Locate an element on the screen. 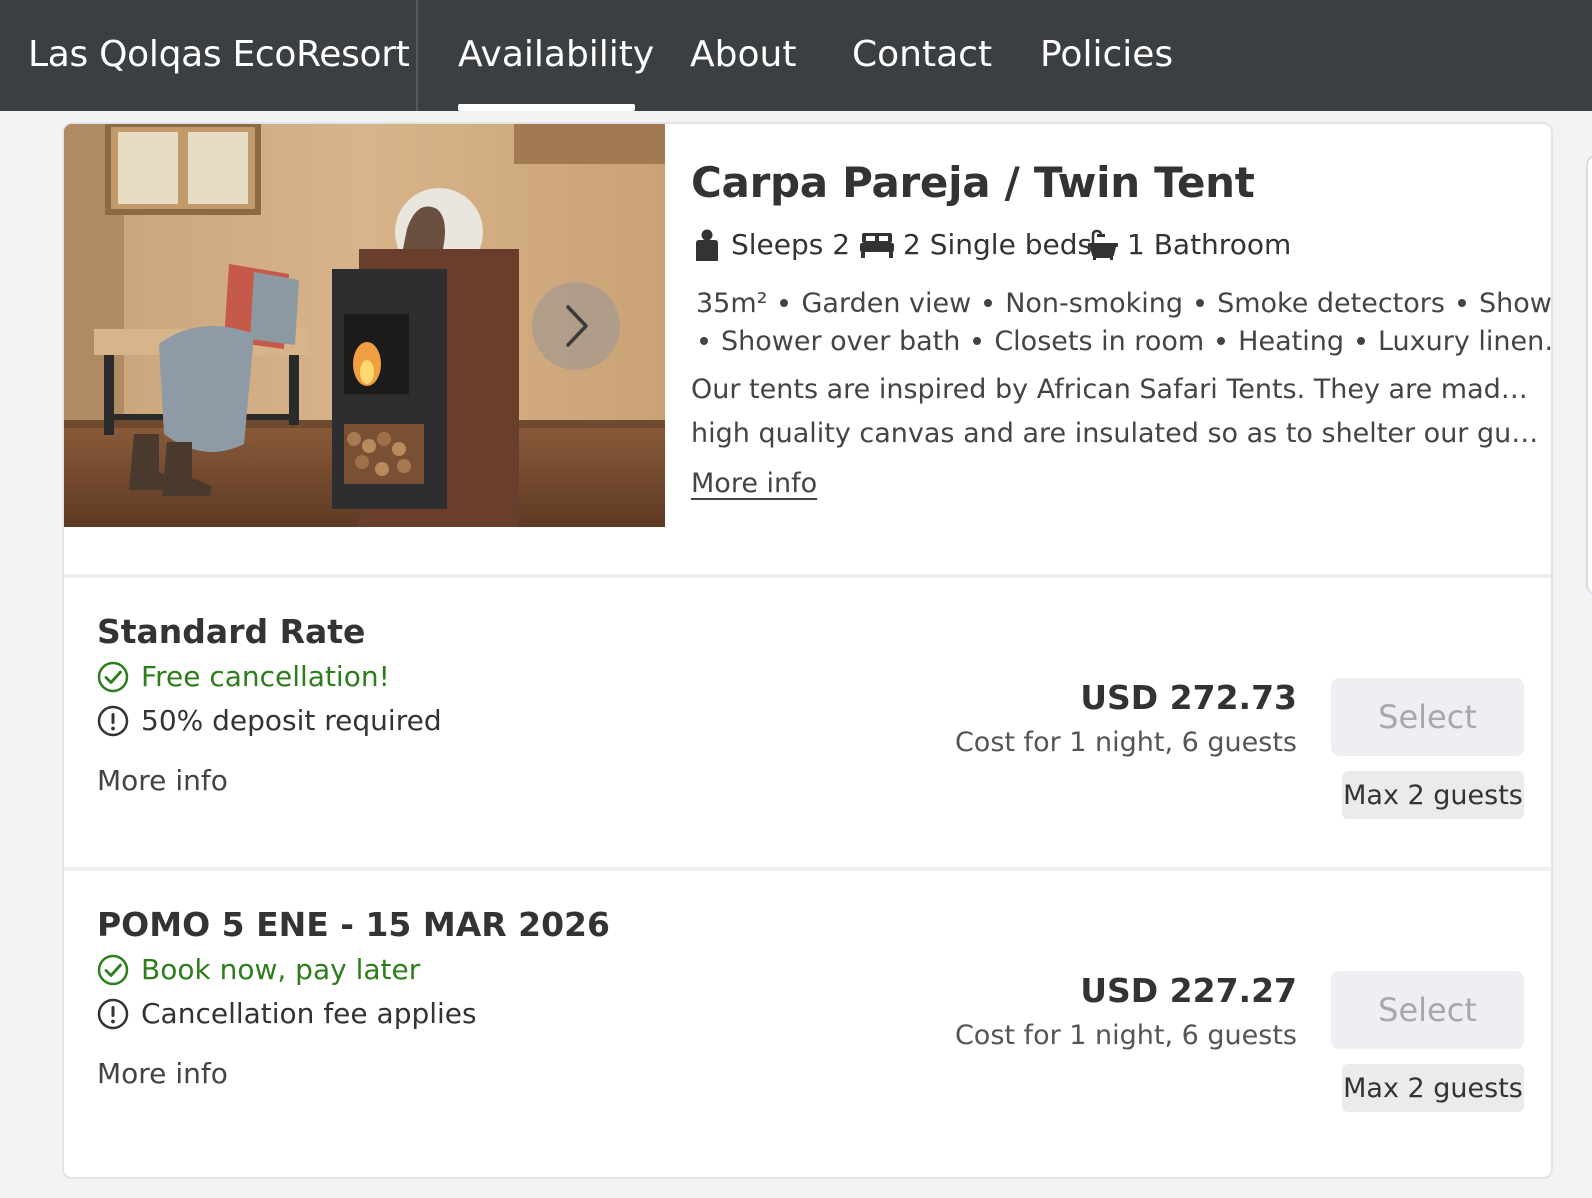 Image resolution: width=1592 pixels, height=1198 pixels. amenity-item: Shower is located at coordinates (1515, 303).